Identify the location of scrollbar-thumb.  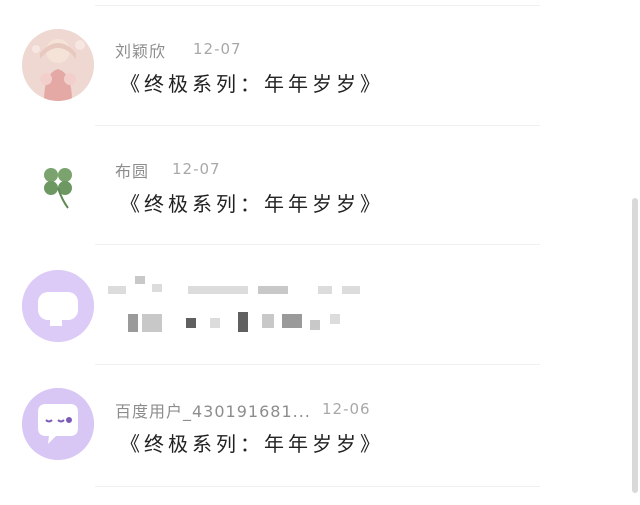
(635, 345).